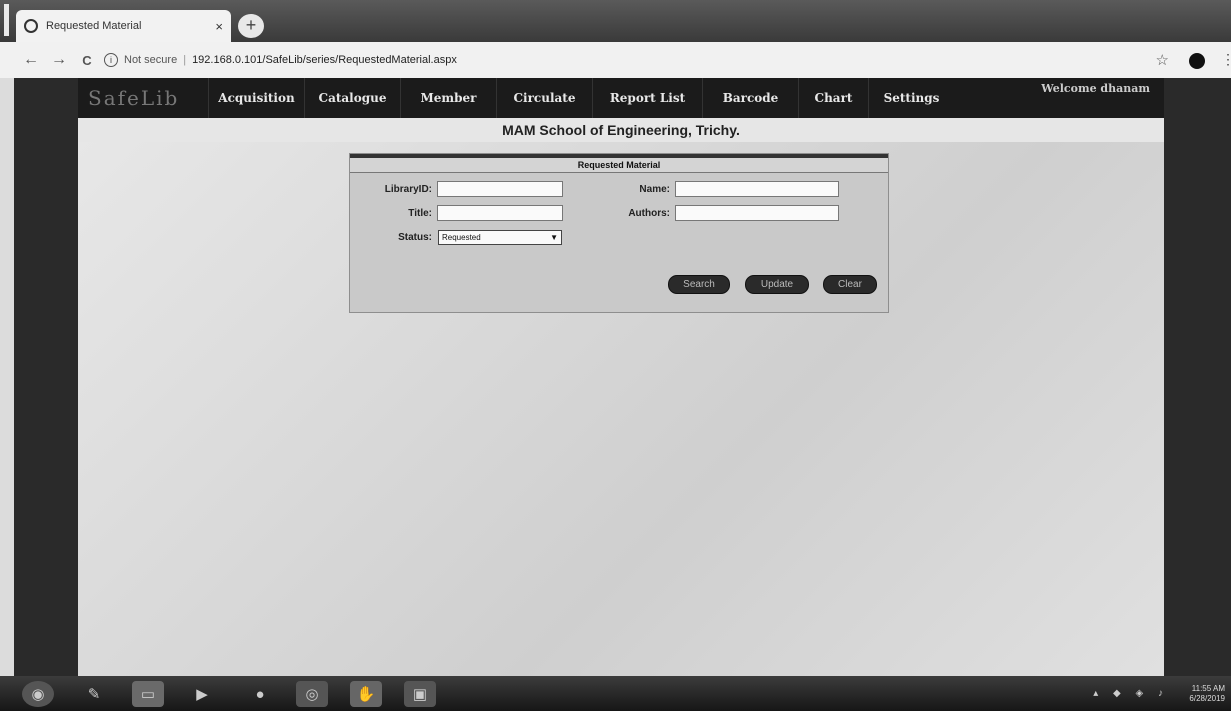 The image size is (1231, 711). I want to click on page-favicon-icon, so click(31, 26).